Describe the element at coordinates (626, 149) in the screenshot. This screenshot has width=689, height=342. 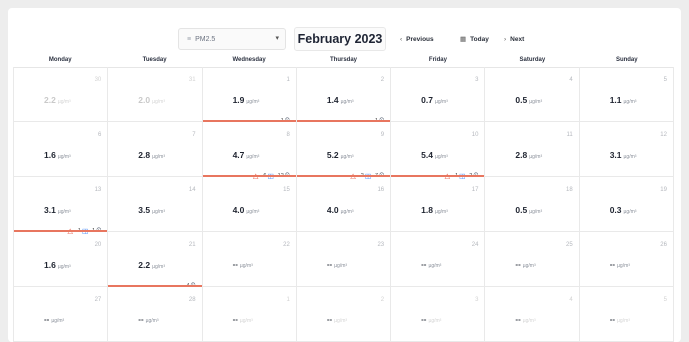
I see `calendar-day-cell: 12 3.1 µg/m³` at that location.